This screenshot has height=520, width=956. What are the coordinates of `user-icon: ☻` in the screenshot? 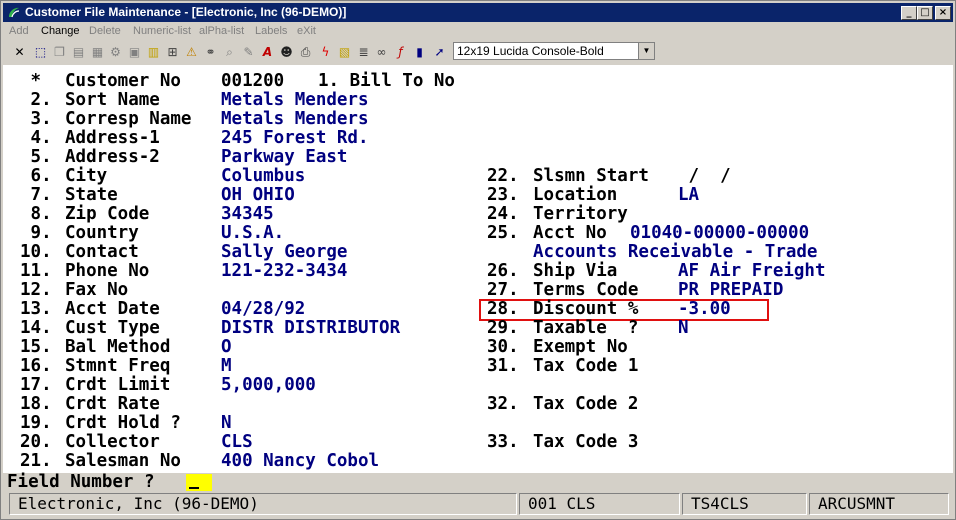 It's located at (286, 52).